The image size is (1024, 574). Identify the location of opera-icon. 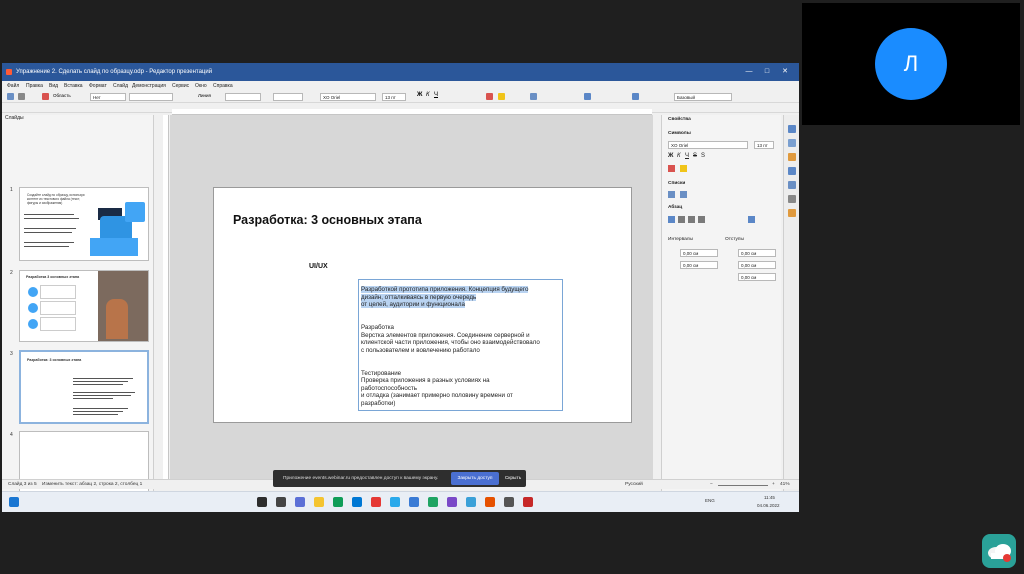
(528, 502).